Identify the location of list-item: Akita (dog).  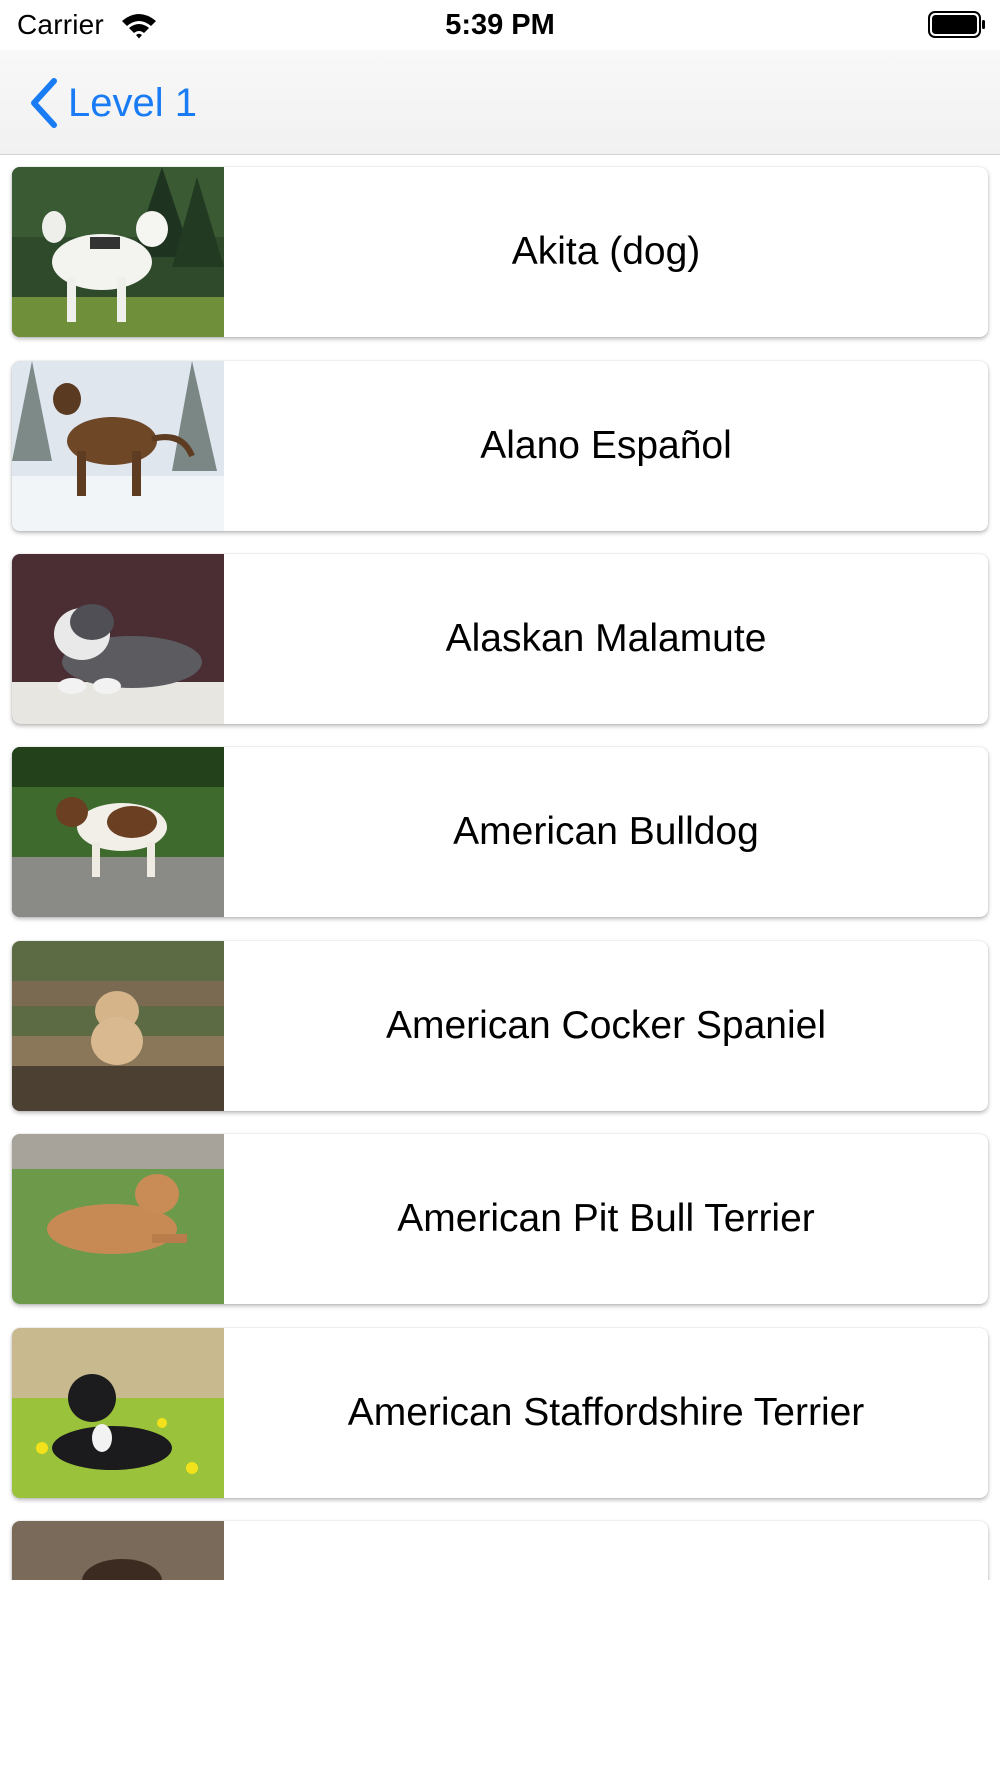
(500, 252).